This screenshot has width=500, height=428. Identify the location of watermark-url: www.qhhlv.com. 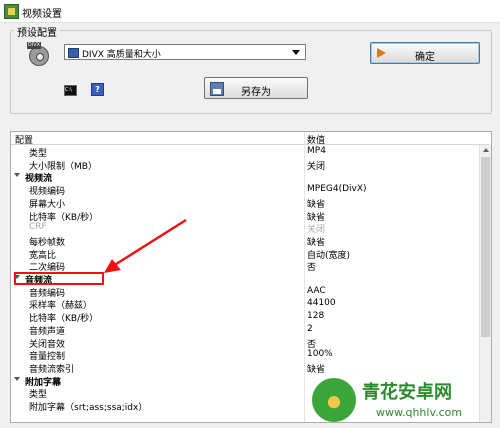
(419, 412).